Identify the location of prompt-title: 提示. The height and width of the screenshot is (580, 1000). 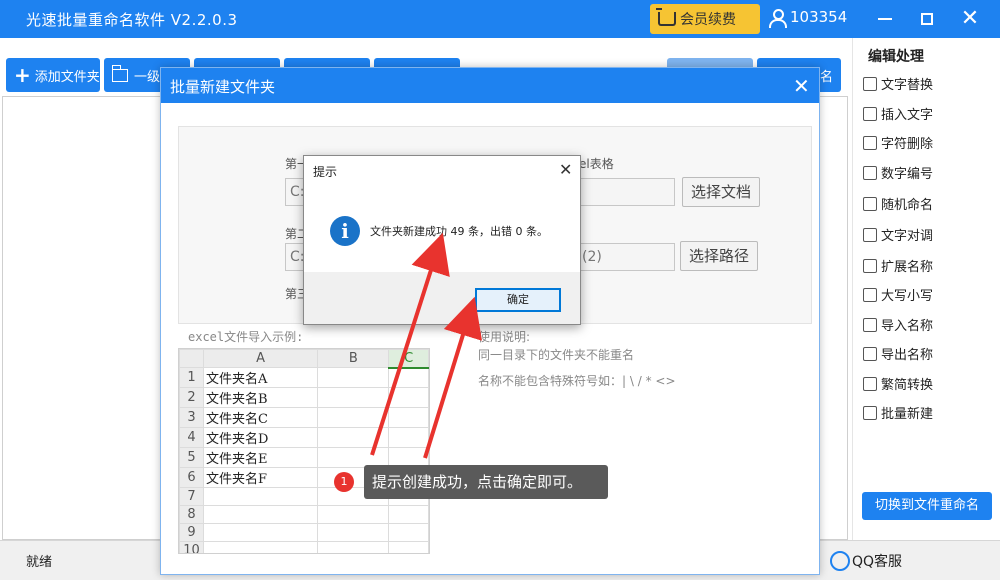
(325, 172).